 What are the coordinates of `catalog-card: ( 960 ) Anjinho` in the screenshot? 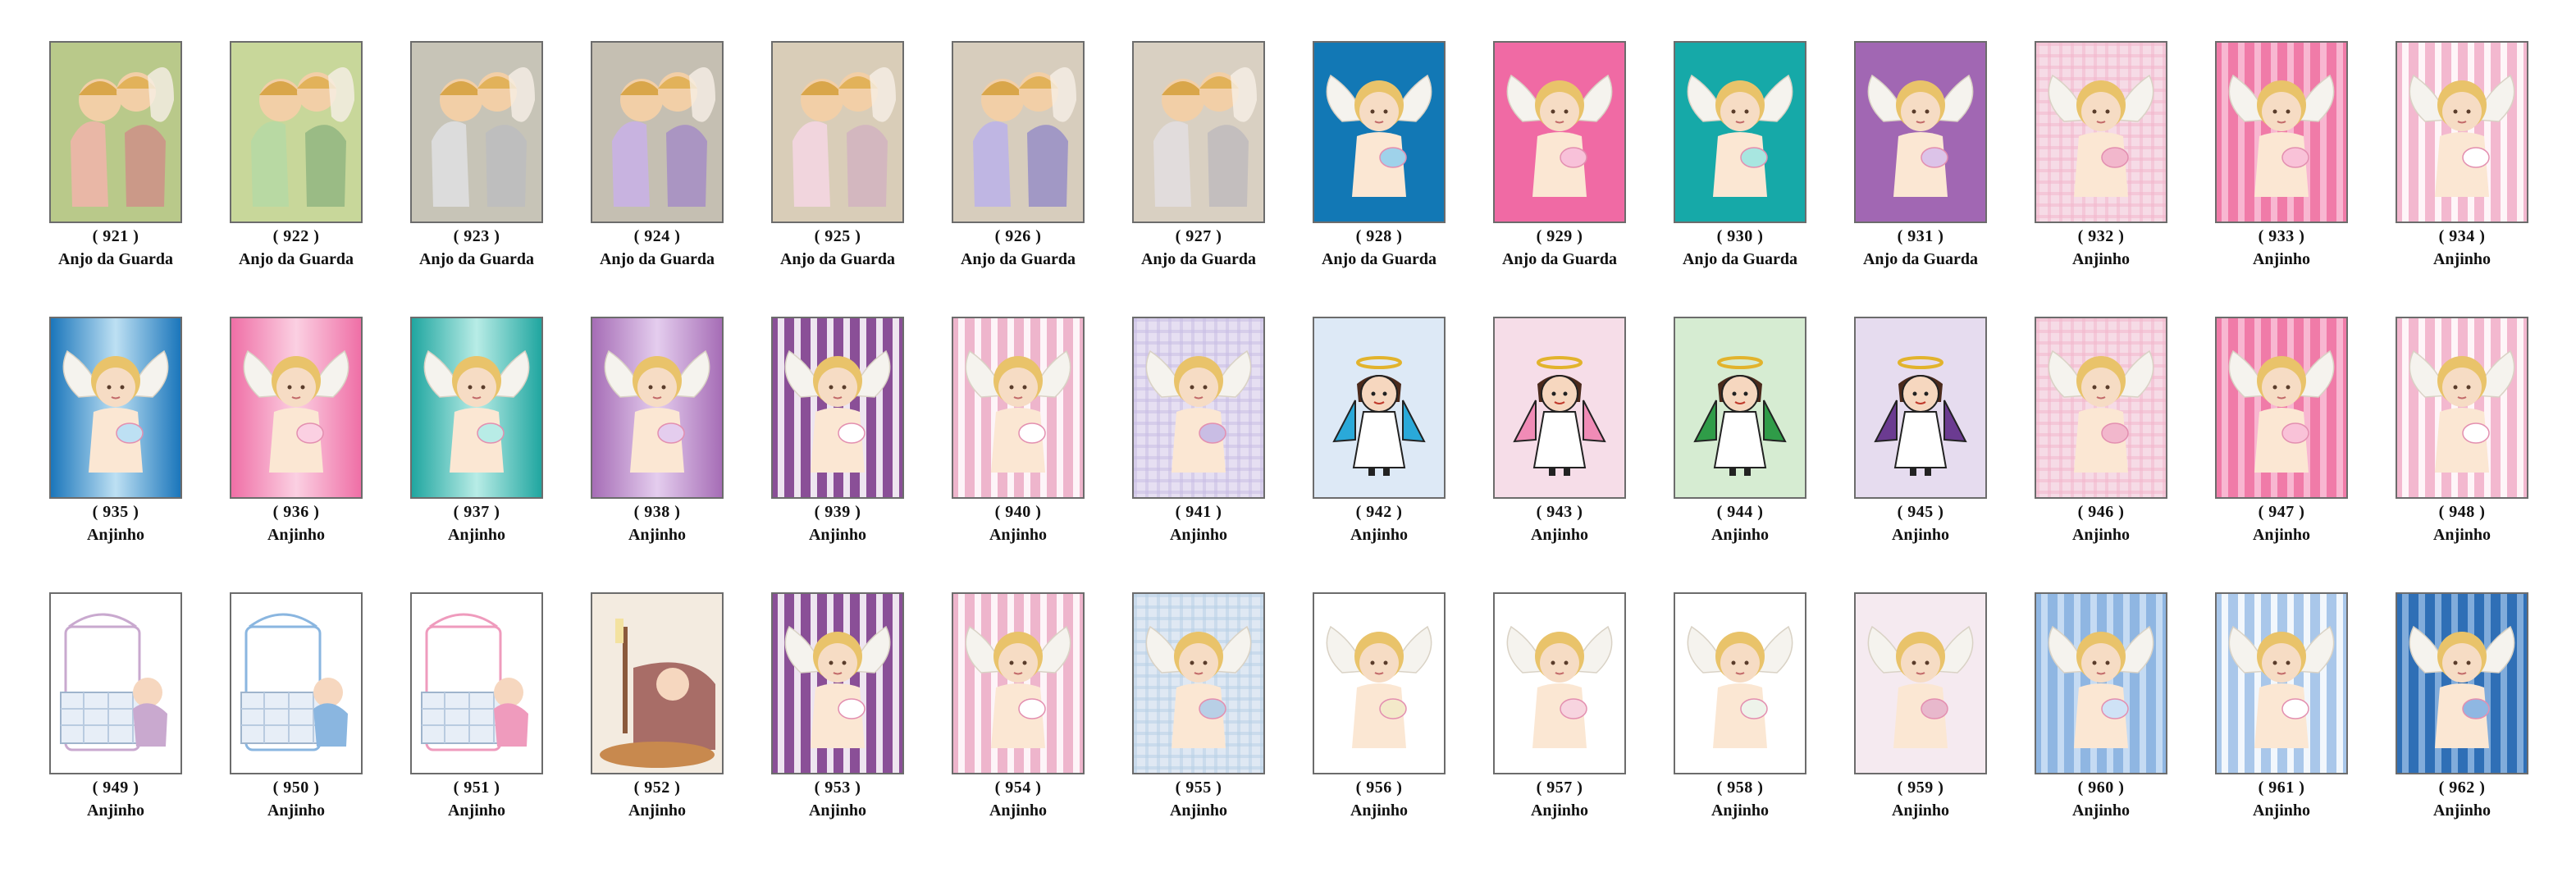 It's located at (2101, 706).